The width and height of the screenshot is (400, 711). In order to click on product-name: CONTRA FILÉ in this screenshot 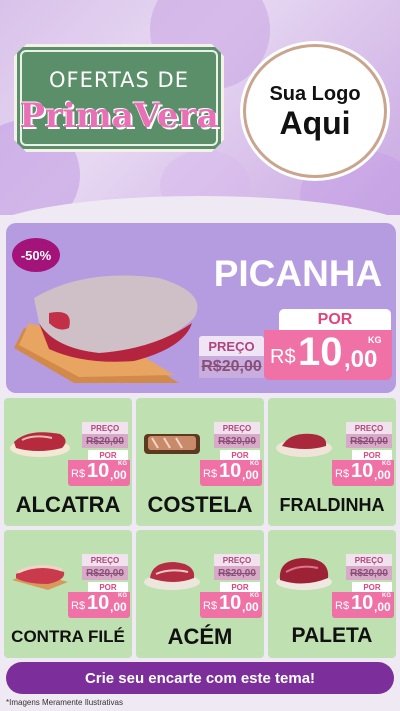, I will do `click(68, 636)`.